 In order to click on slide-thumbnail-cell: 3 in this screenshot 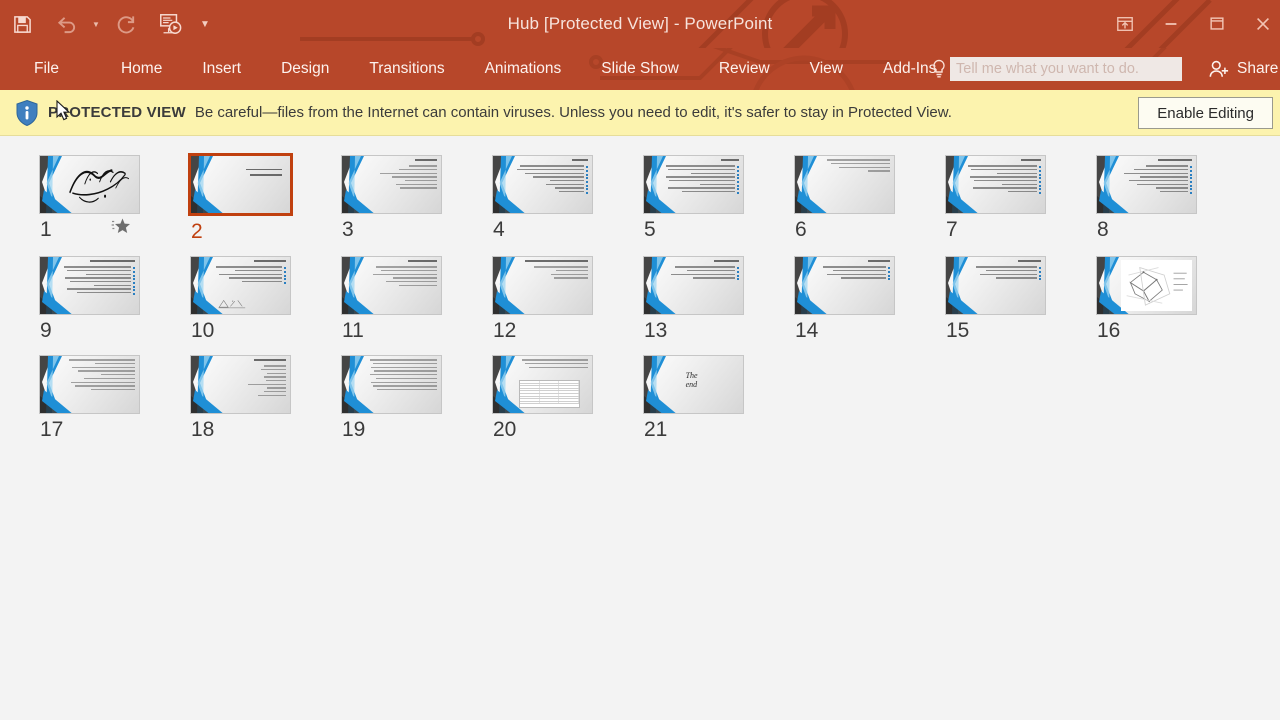, I will do `click(416, 200)`.